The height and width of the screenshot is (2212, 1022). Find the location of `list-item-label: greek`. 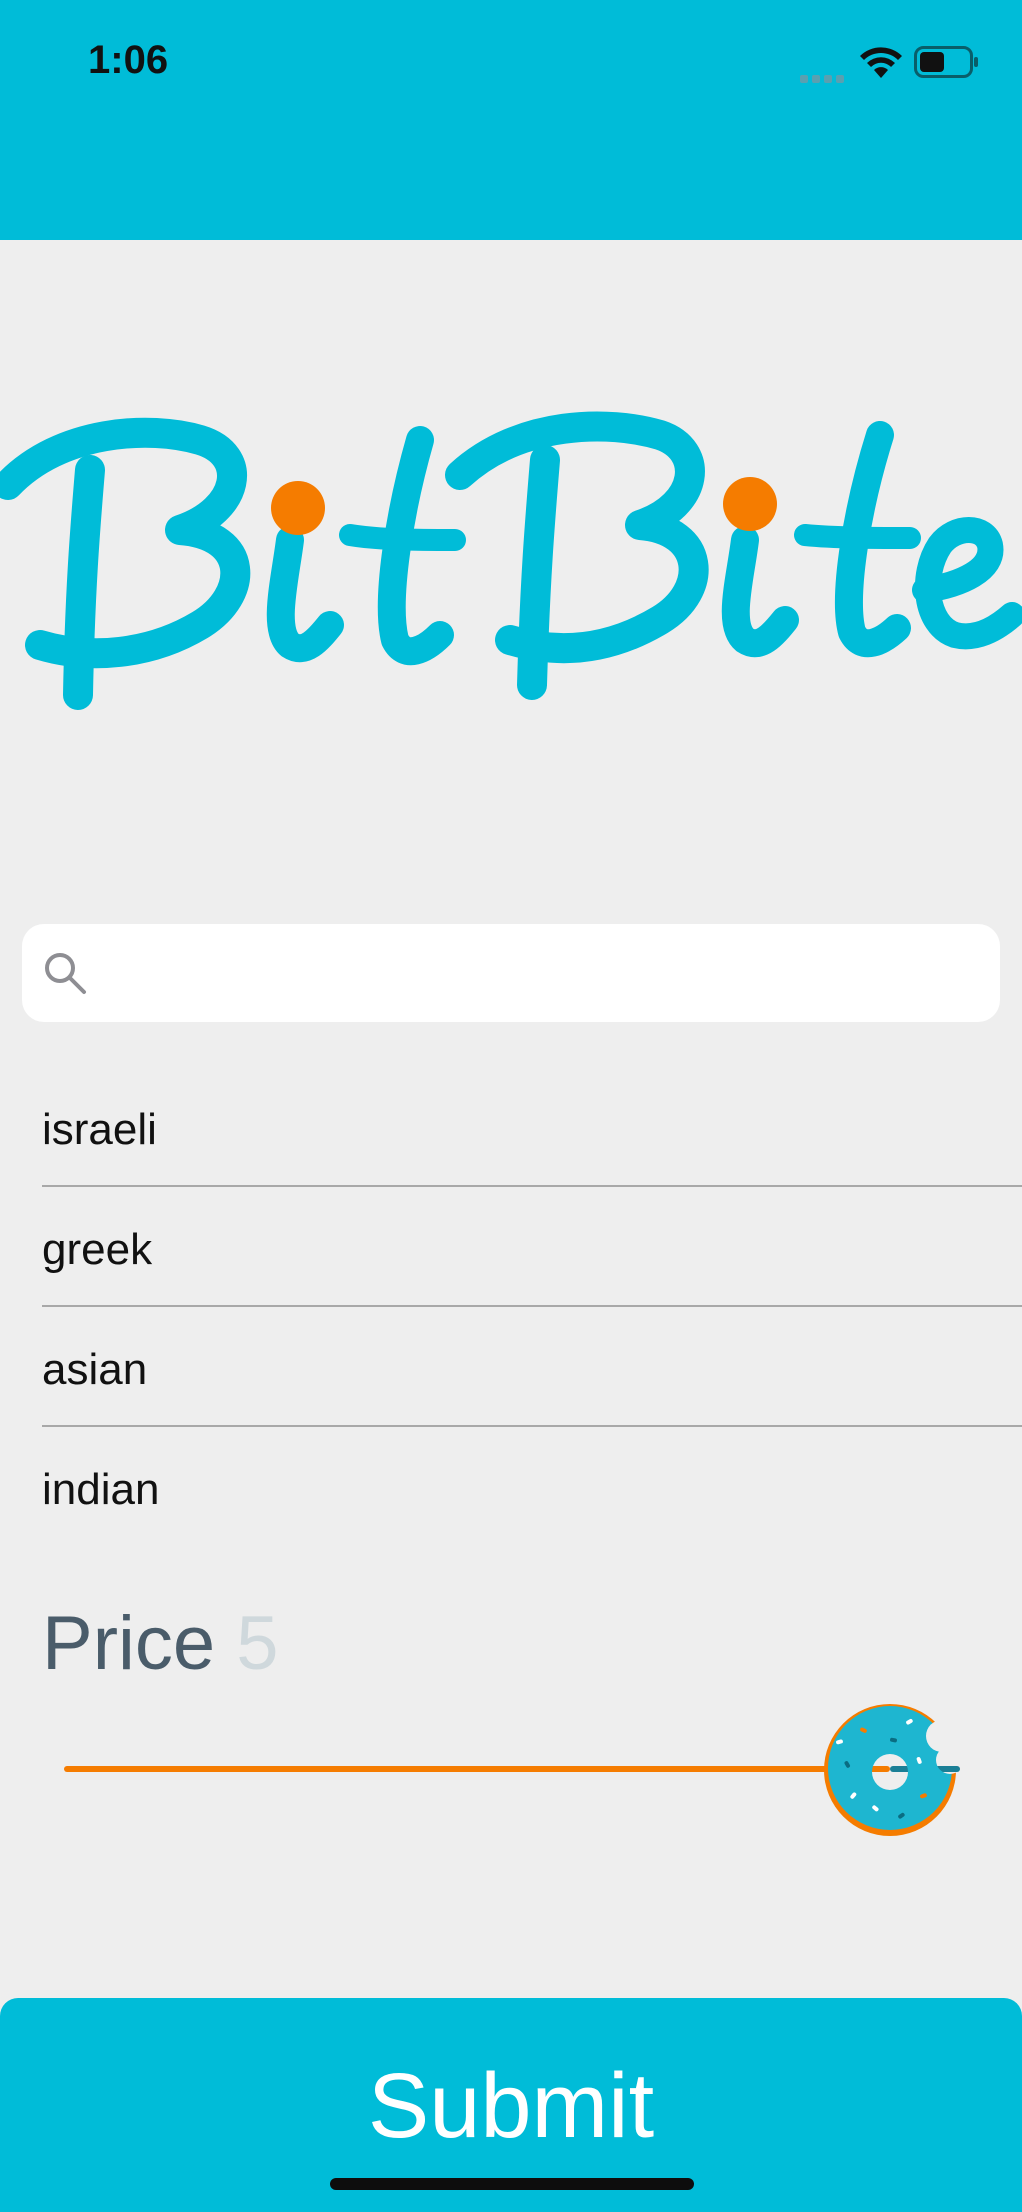

list-item-label: greek is located at coordinates (97, 1249).